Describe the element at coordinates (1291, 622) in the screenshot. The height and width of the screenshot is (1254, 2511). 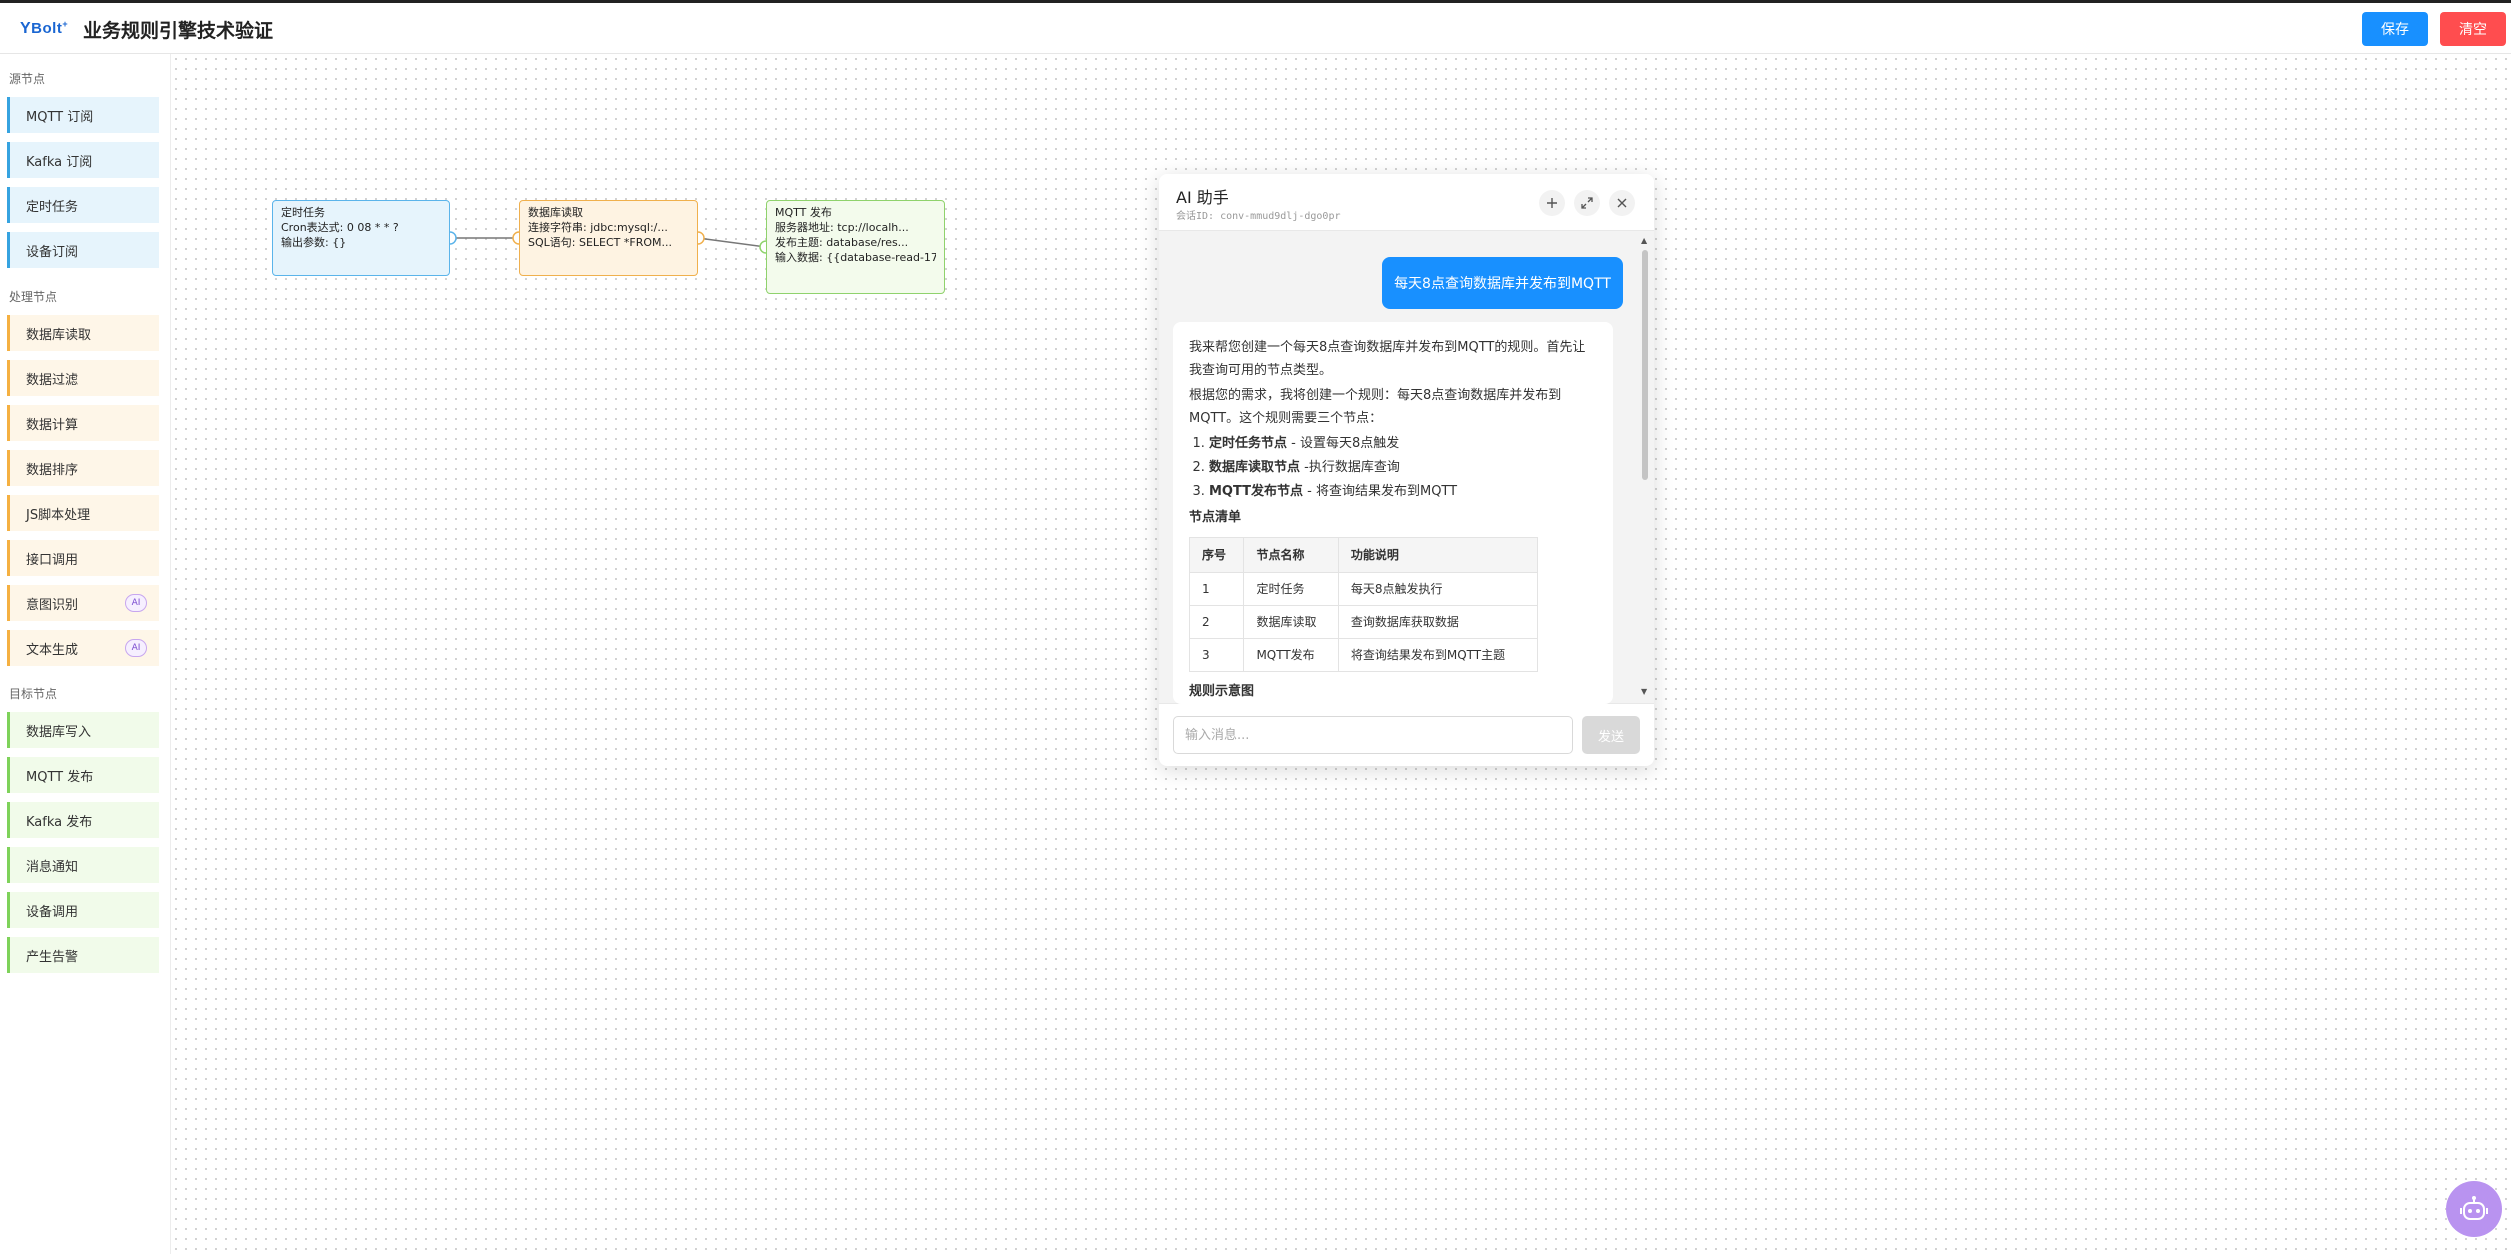
I see `table-cell: 数据库读取` at that location.